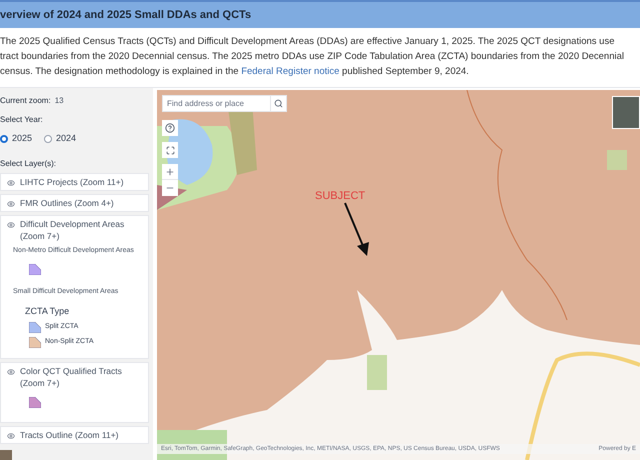 This screenshot has height=460, width=640. I want to click on search-field: Find address or place, so click(216, 103).